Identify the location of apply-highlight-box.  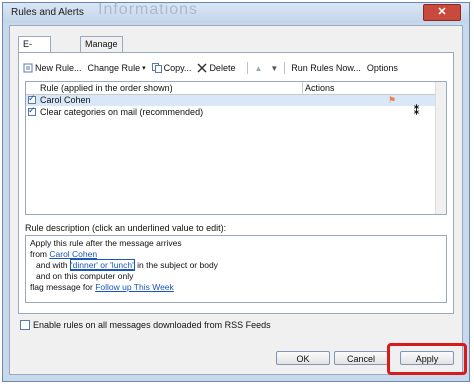
(427, 359).